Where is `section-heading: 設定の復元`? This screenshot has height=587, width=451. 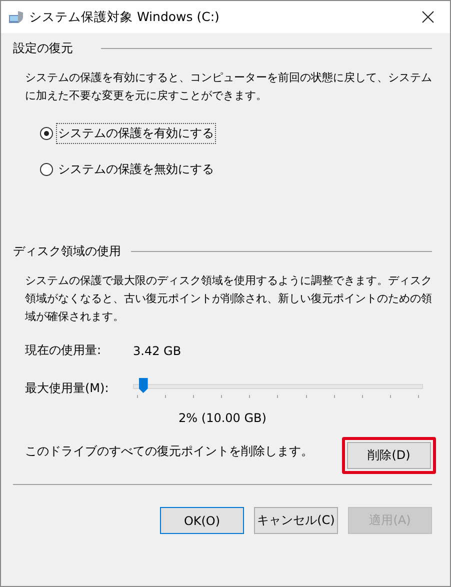
section-heading: 設定の復元 is located at coordinates (43, 48).